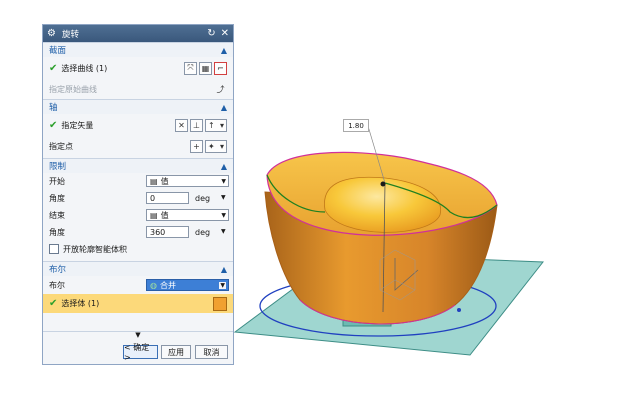 The height and width of the screenshot is (408, 640). Describe the element at coordinates (153, 285) in the screenshot. I see `unite-icon: ◍` at that location.